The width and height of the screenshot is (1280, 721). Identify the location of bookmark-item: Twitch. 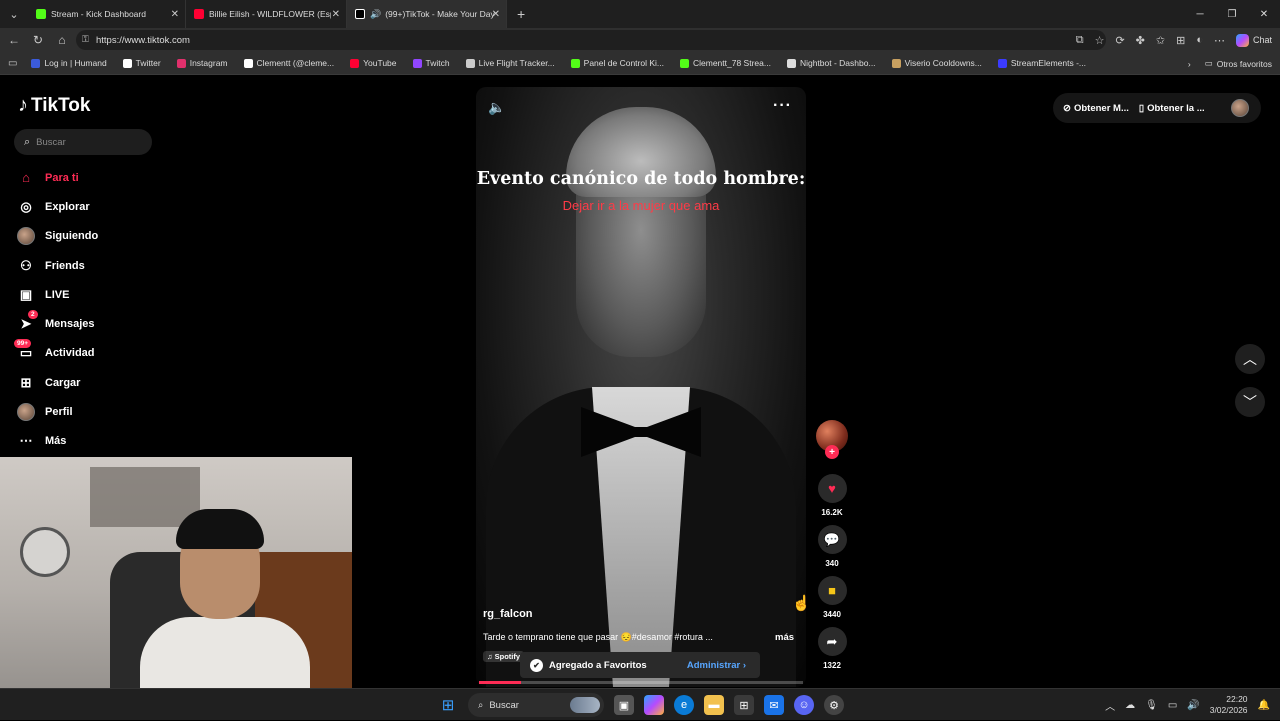
(431, 63).